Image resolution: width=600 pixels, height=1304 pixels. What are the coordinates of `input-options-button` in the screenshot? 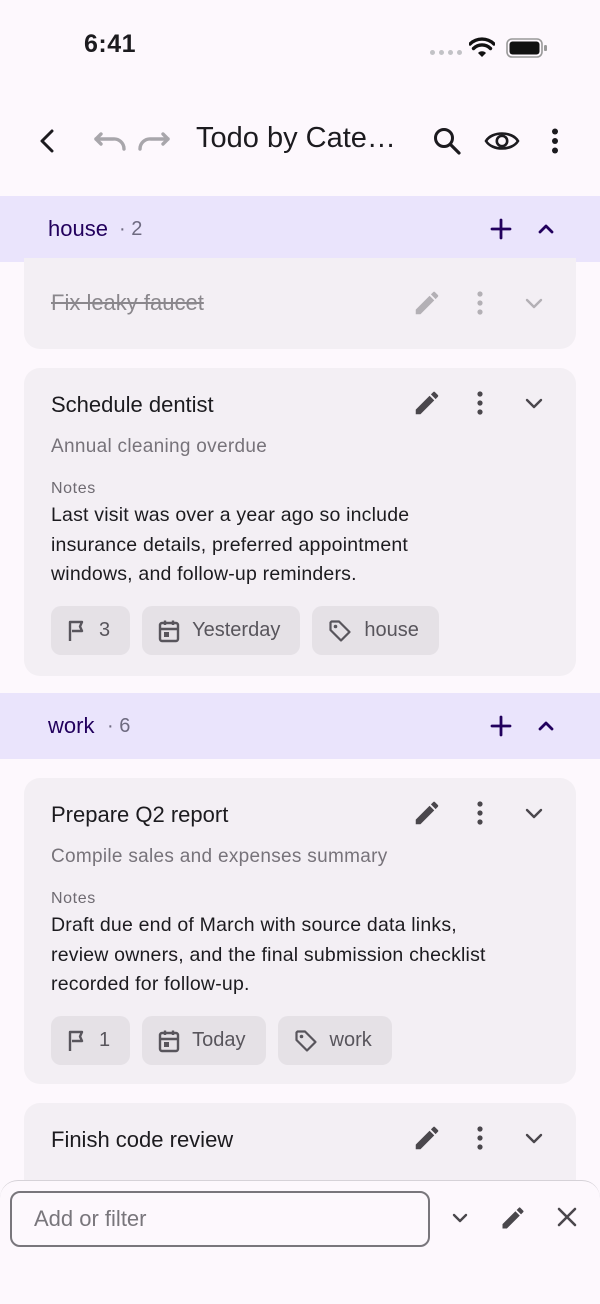 It's located at (460, 1218).